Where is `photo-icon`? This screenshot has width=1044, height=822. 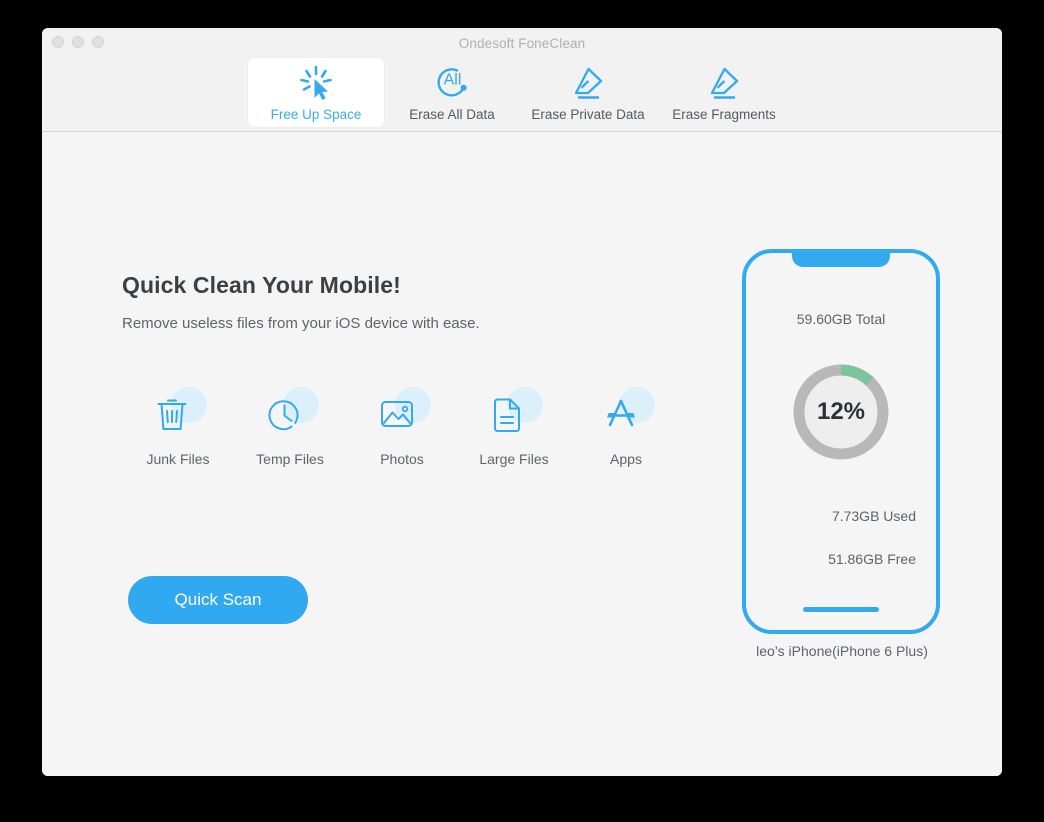
photo-icon is located at coordinates (397, 414).